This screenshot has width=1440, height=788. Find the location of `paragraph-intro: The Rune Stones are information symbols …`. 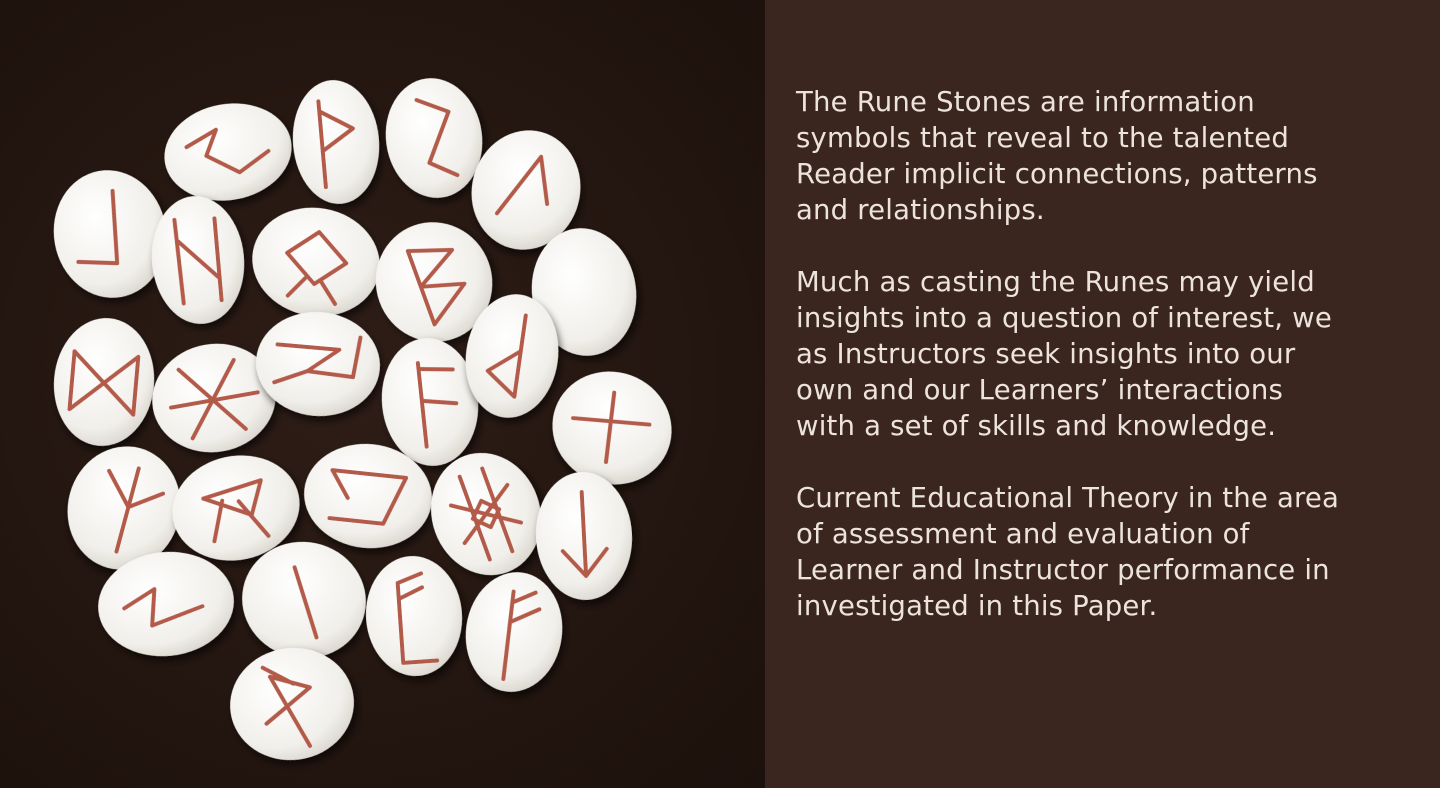

paragraph-intro: The Rune Stones are information symbols … is located at coordinates (1057, 156).